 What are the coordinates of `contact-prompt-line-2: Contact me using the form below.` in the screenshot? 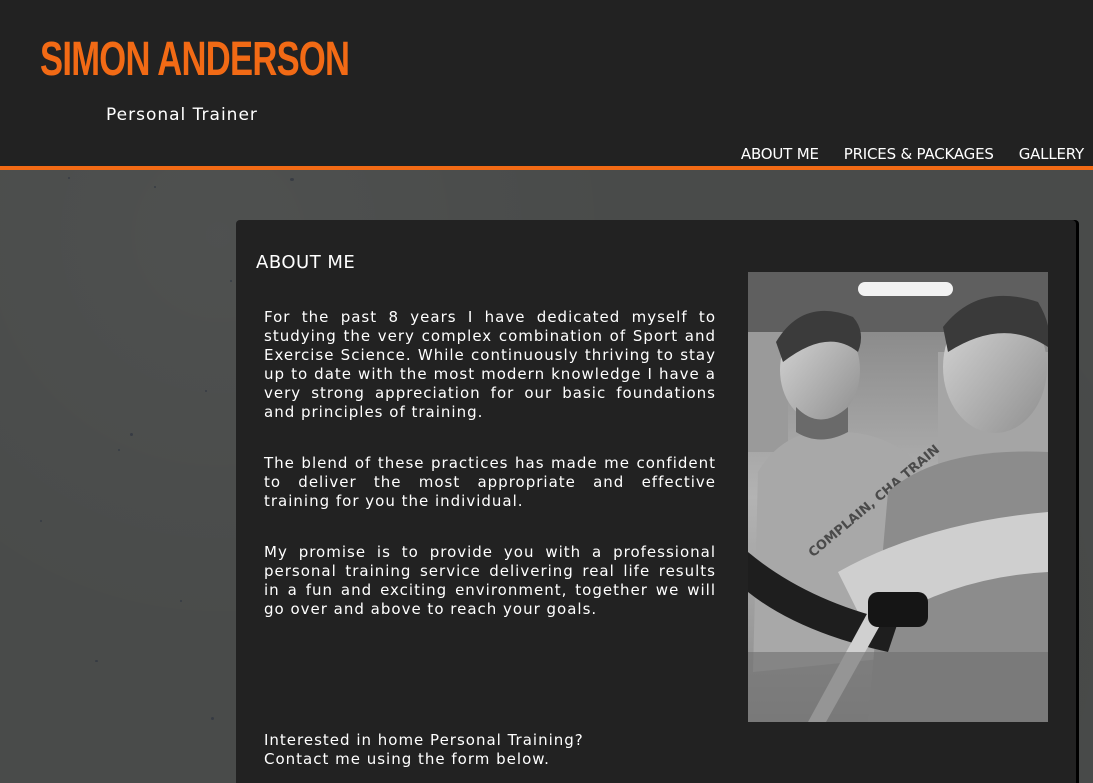 It's located at (407, 759).